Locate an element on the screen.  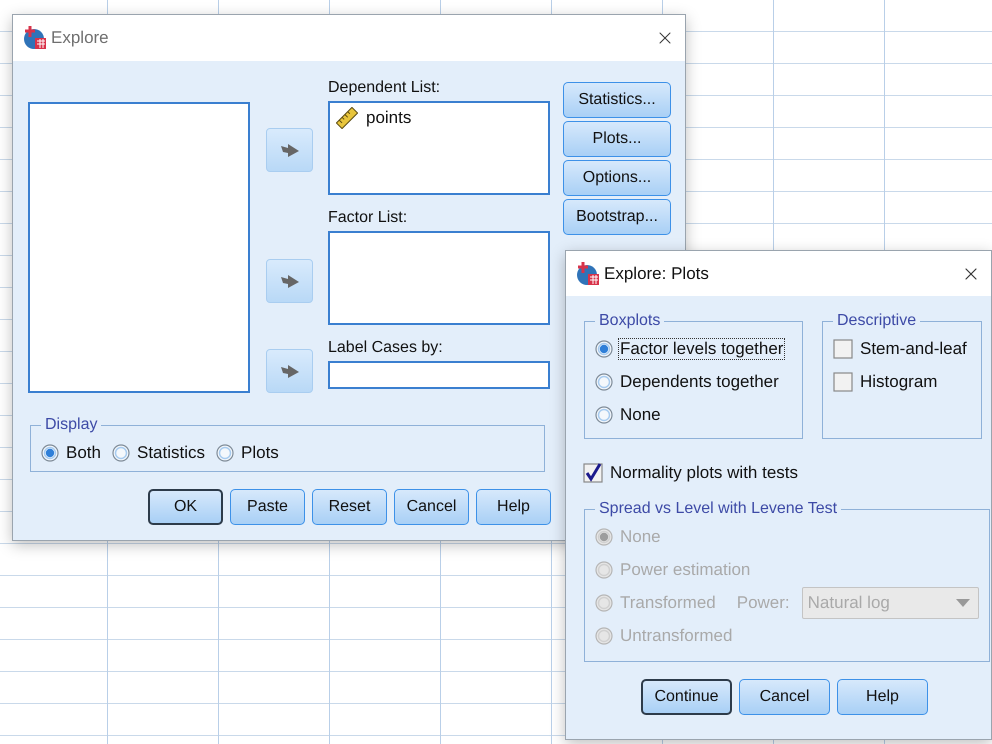
window-title: Explore is located at coordinates (80, 38).